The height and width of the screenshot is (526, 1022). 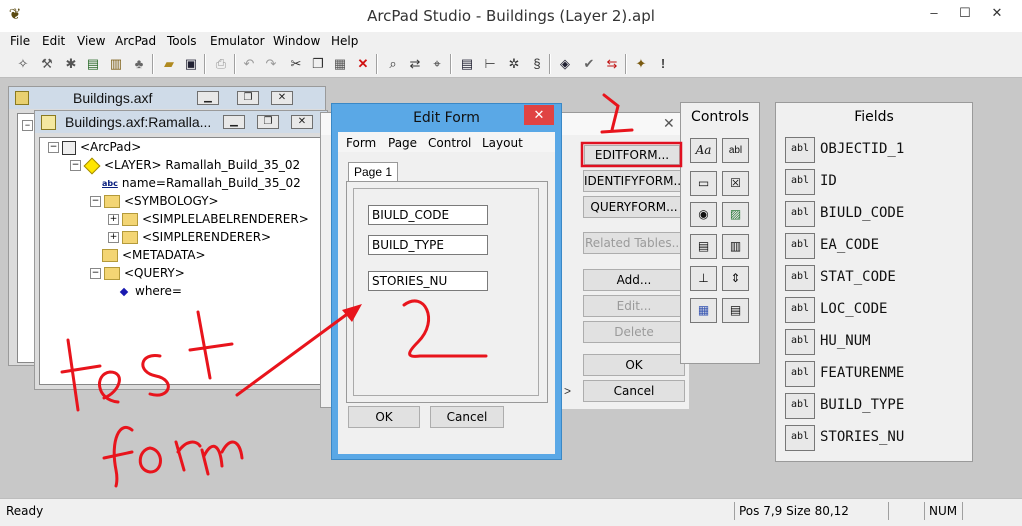 I want to click on annotation-letter-o, so click(x=150, y=460).